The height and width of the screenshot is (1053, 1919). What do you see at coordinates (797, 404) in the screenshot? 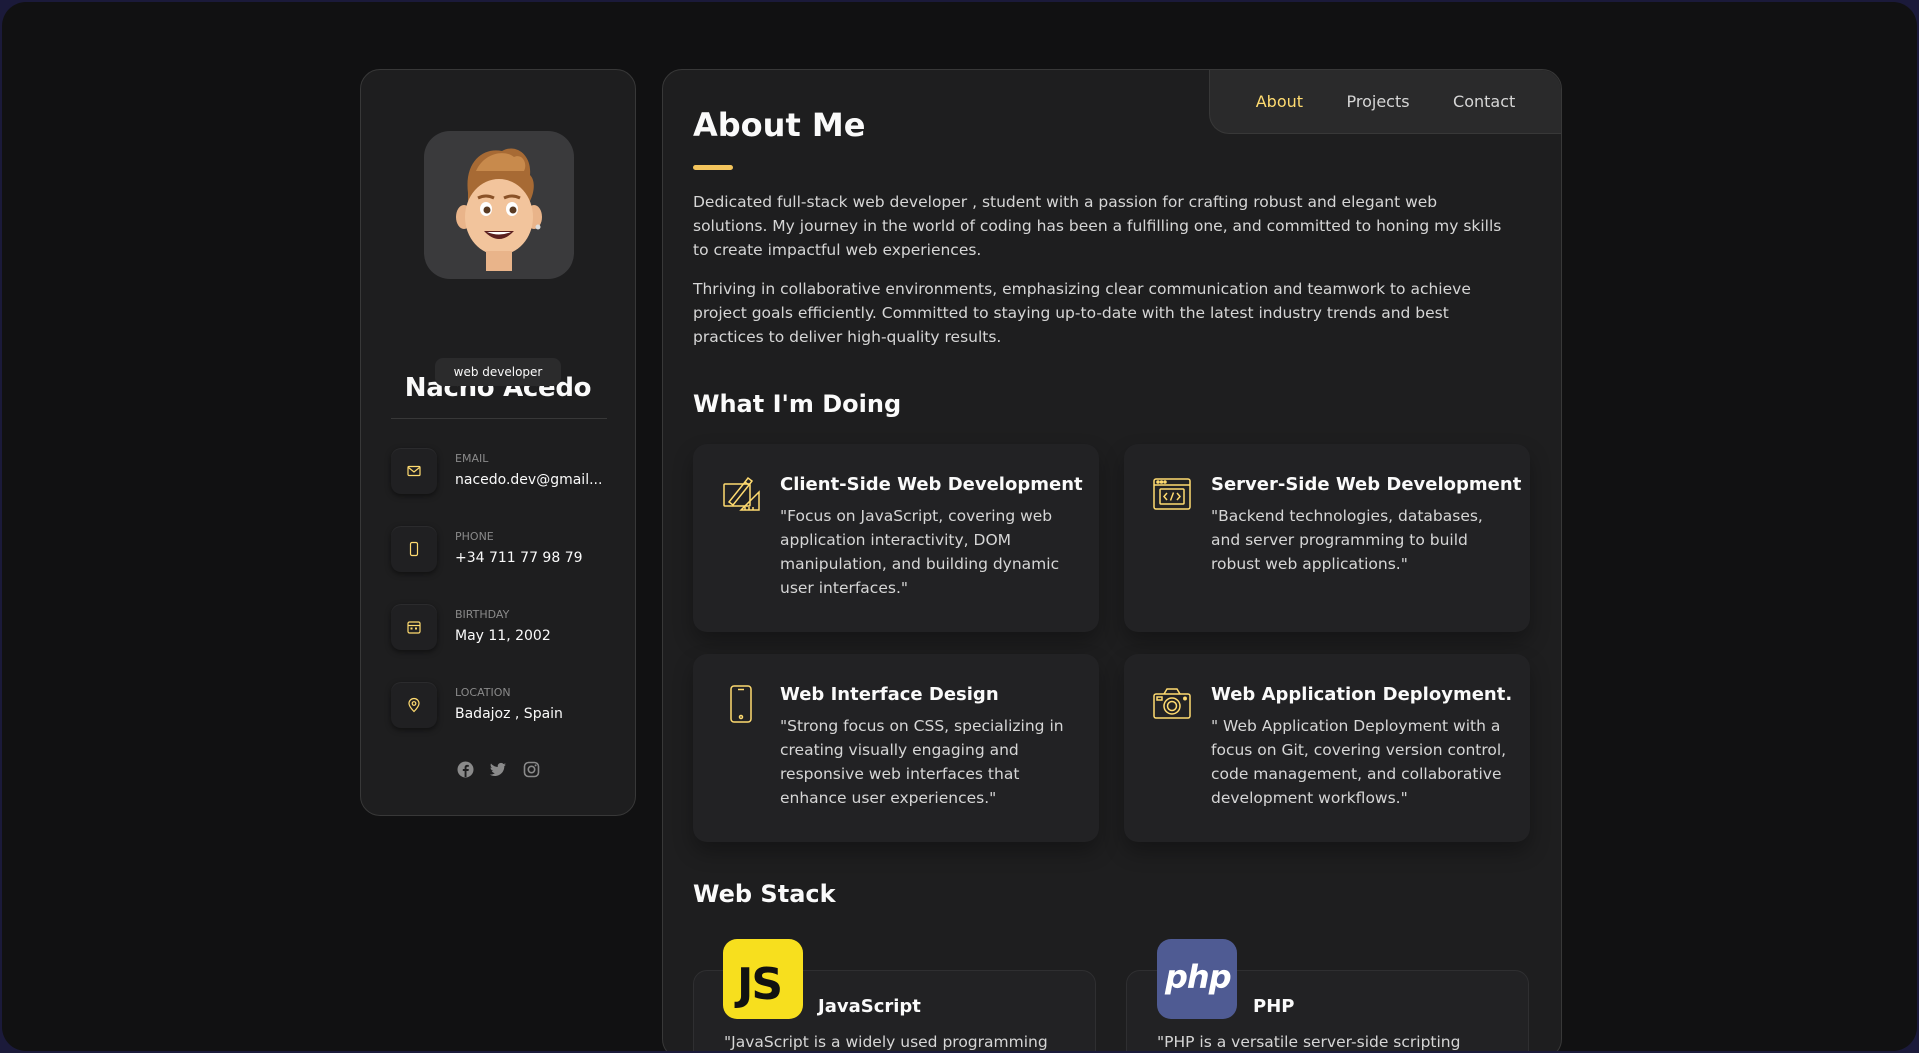
I see `services-title: What I'm Doing` at bounding box center [797, 404].